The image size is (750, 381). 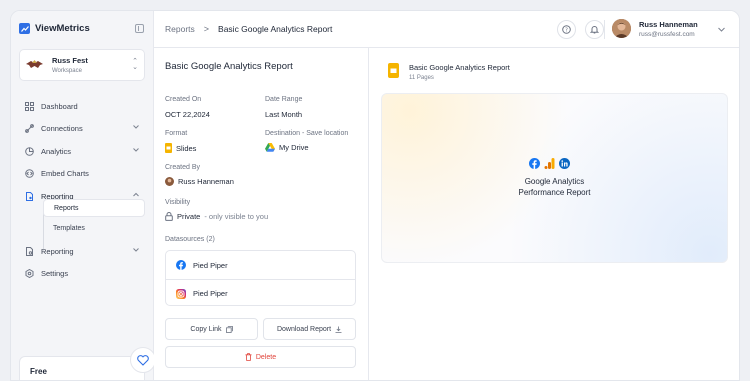 I want to click on sidebar-item-label: Analytics, so click(x=56, y=151).